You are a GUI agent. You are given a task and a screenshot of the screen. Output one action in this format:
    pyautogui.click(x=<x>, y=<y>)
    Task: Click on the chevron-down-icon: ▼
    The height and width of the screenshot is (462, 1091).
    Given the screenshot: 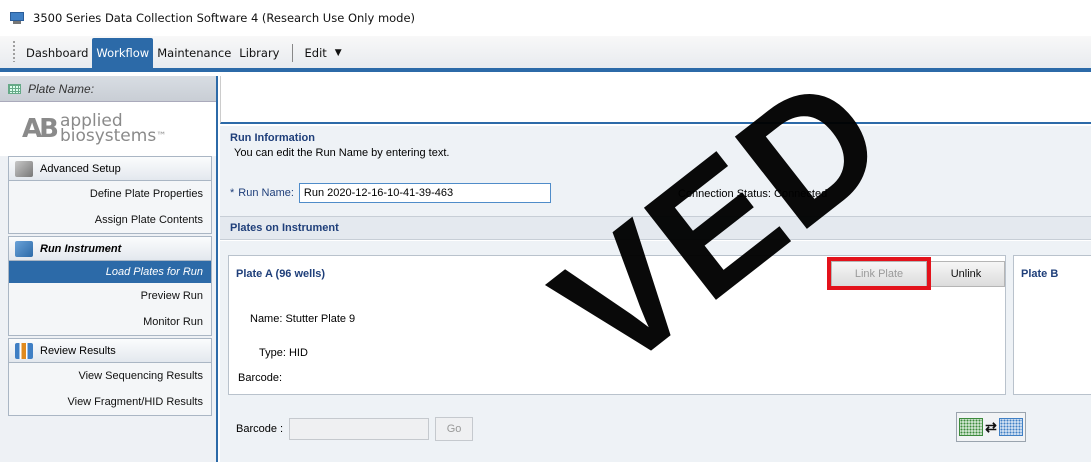 What is the action you would take?
    pyautogui.click(x=338, y=53)
    